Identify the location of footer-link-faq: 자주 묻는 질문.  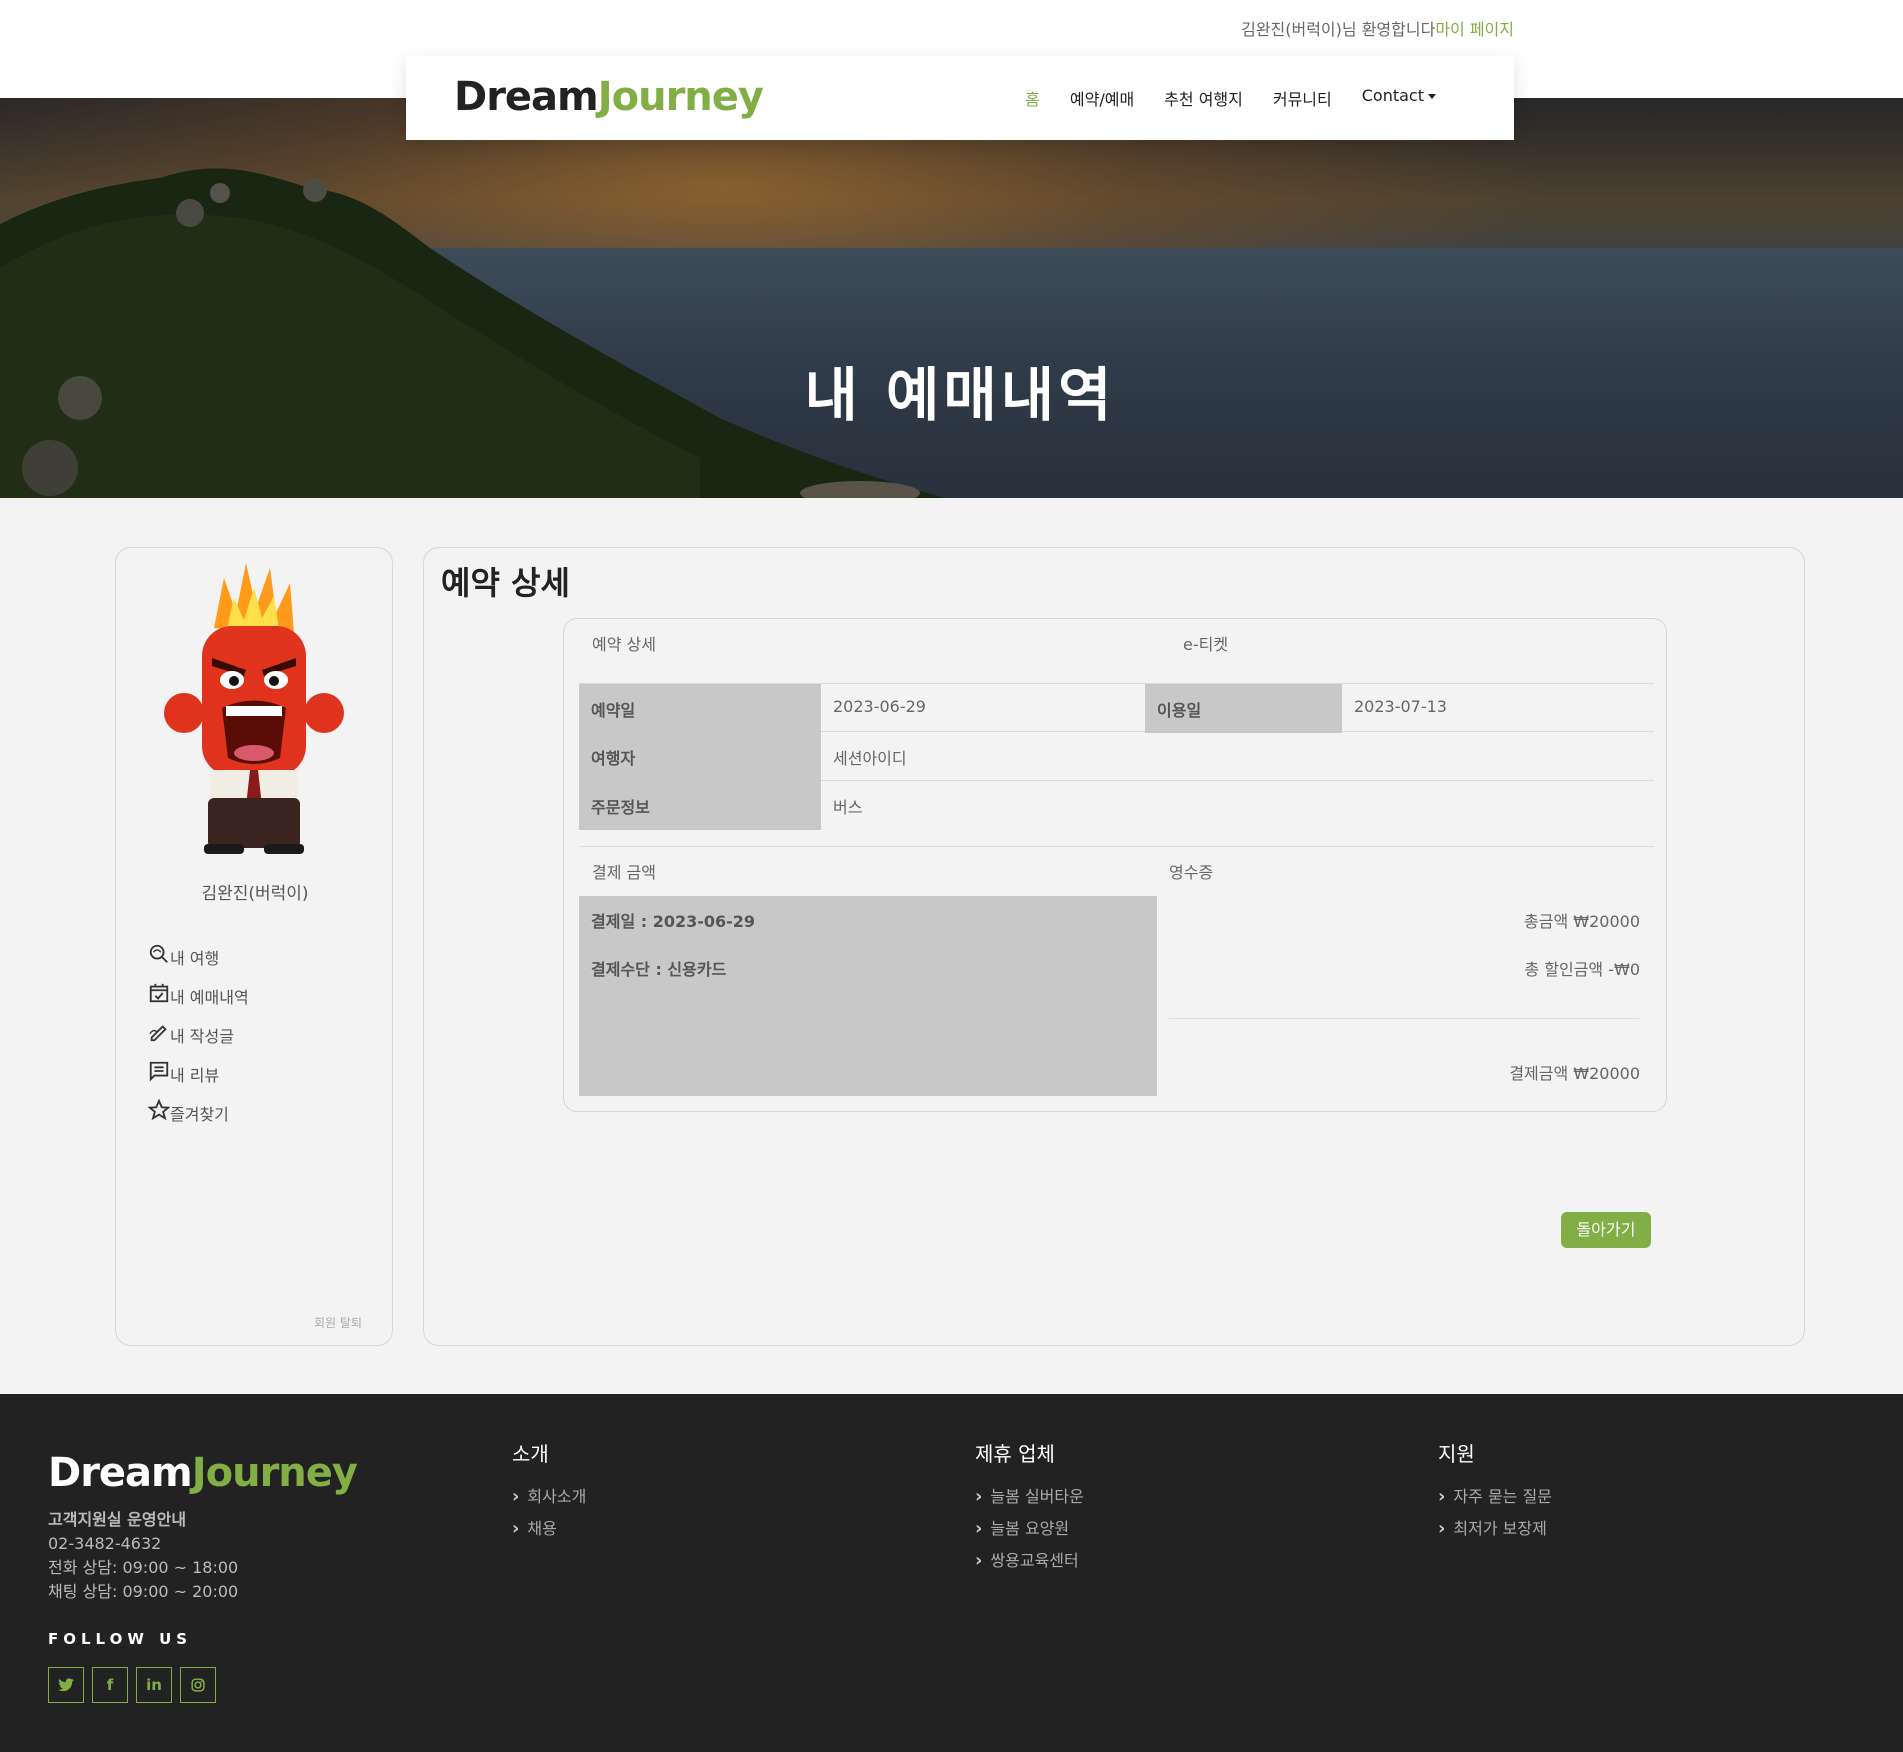
(1495, 1503).